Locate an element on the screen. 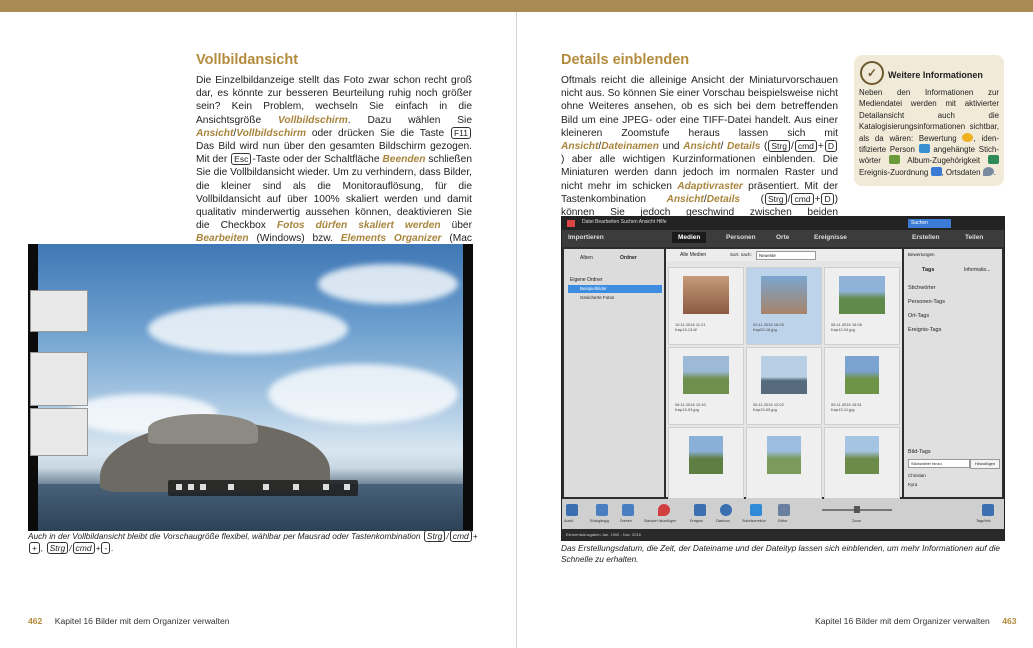 The image size is (1033, 648). sort-select: Neueste is located at coordinates (786, 255).